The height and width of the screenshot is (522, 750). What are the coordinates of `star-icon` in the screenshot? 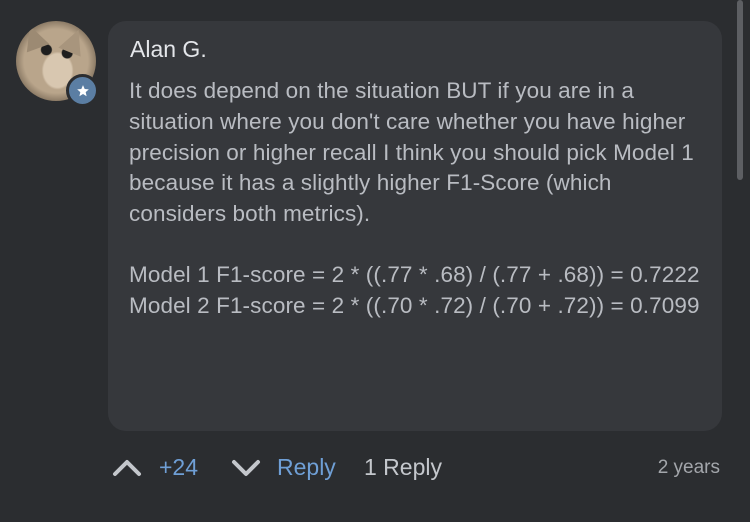 It's located at (82, 90).